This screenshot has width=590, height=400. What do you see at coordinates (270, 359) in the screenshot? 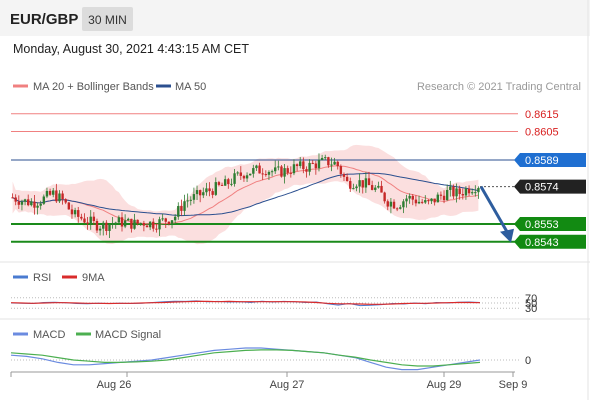
I see `macd-panel: 0` at bounding box center [270, 359].